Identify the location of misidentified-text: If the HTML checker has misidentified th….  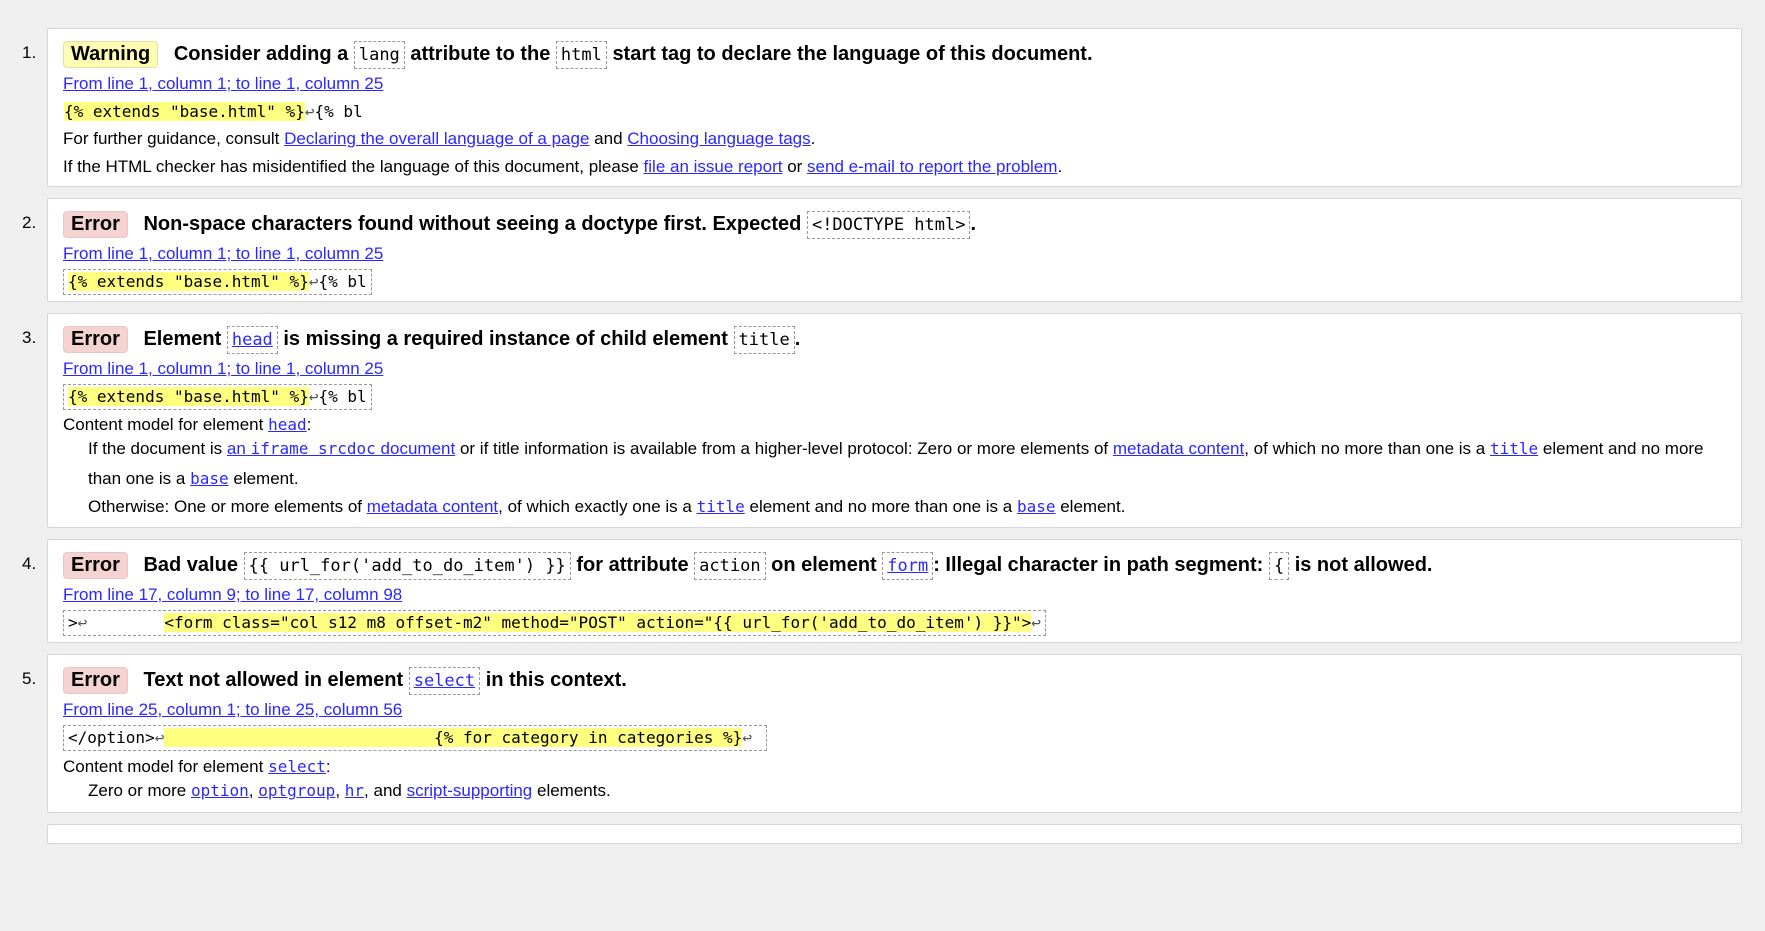
(563, 166).